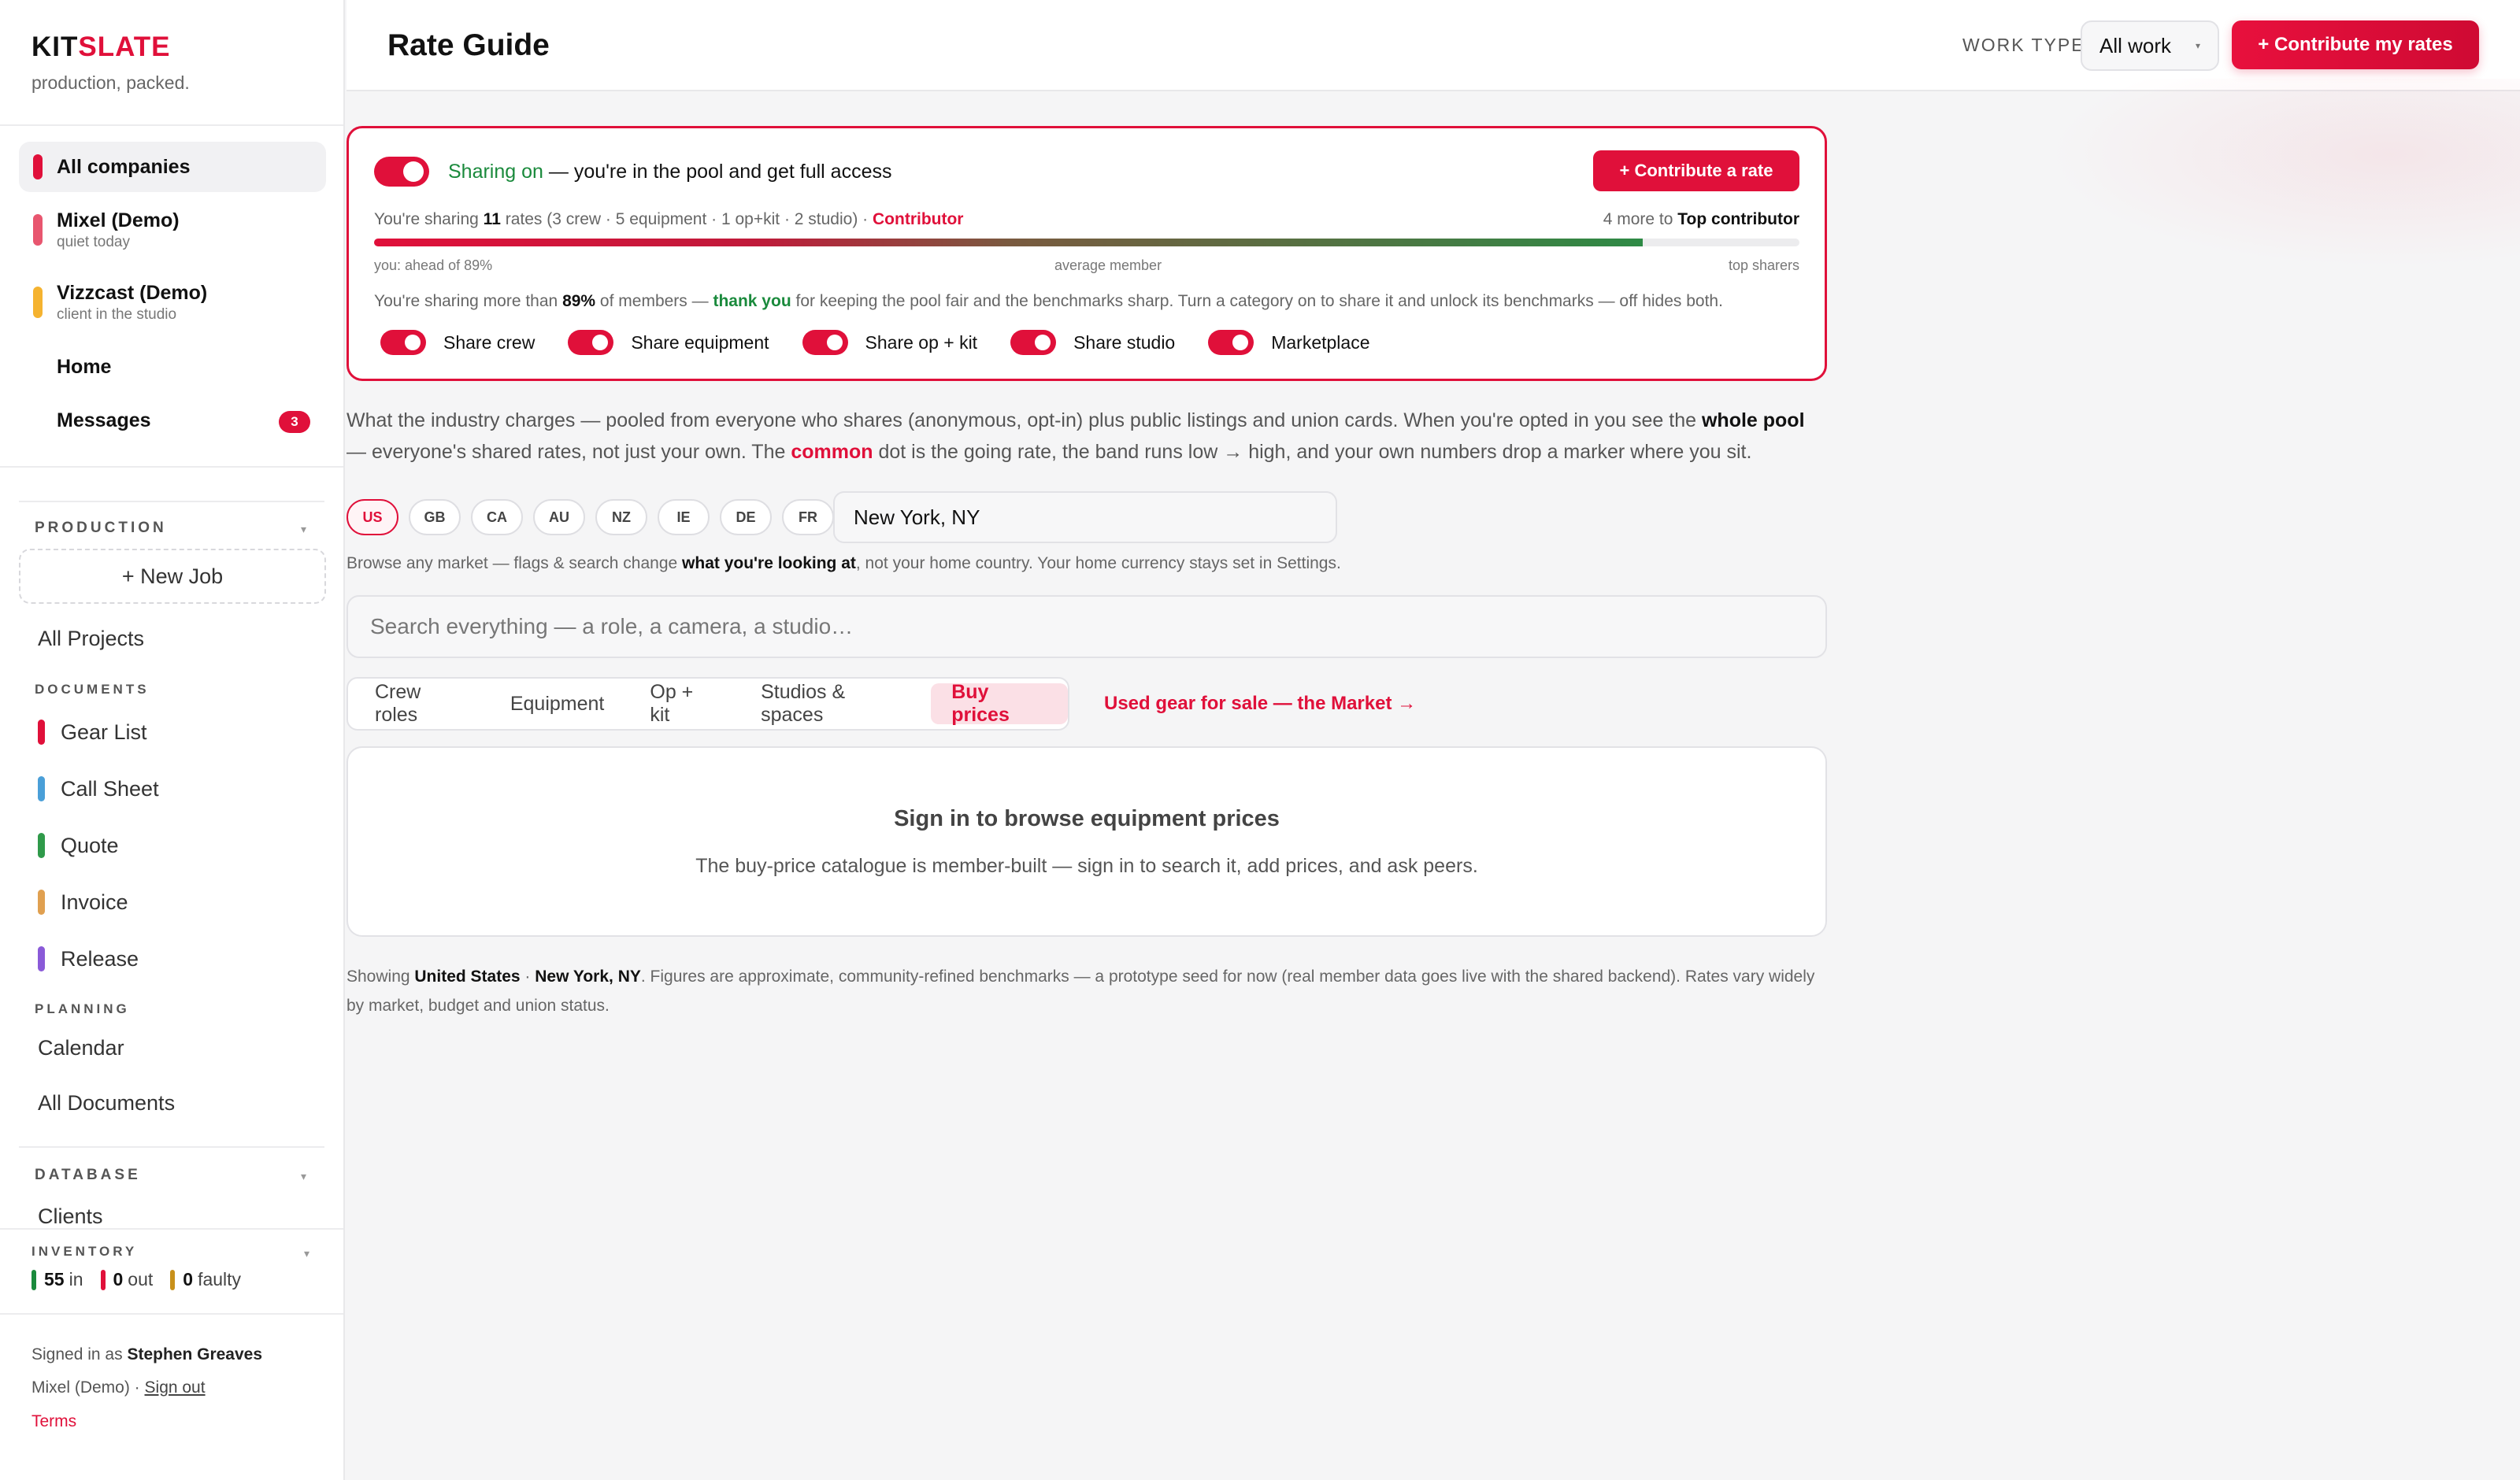  Describe the element at coordinates (82, 1008) in the screenshot. I see `section-planning: PLANNING` at that location.